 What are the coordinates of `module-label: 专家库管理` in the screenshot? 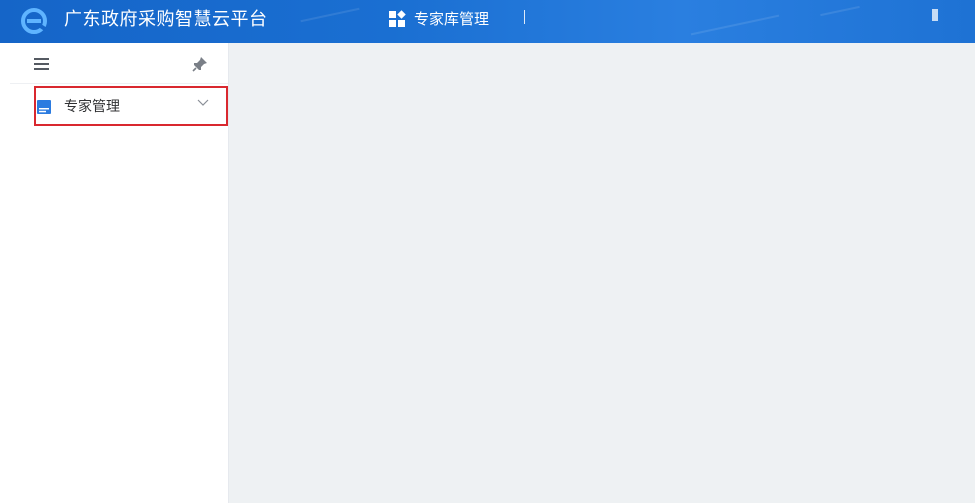 It's located at (452, 19).